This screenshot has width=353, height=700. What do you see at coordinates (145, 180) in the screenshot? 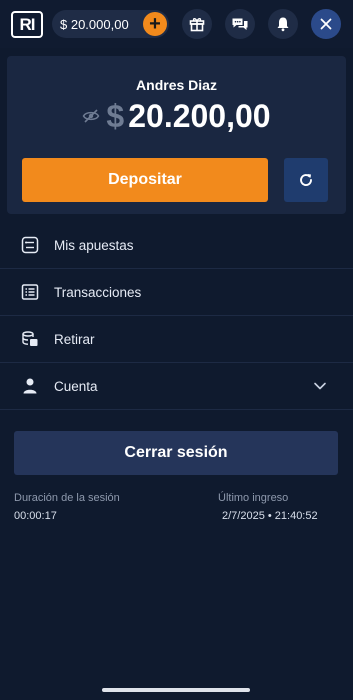
I see `deposit-button: Depositar` at bounding box center [145, 180].